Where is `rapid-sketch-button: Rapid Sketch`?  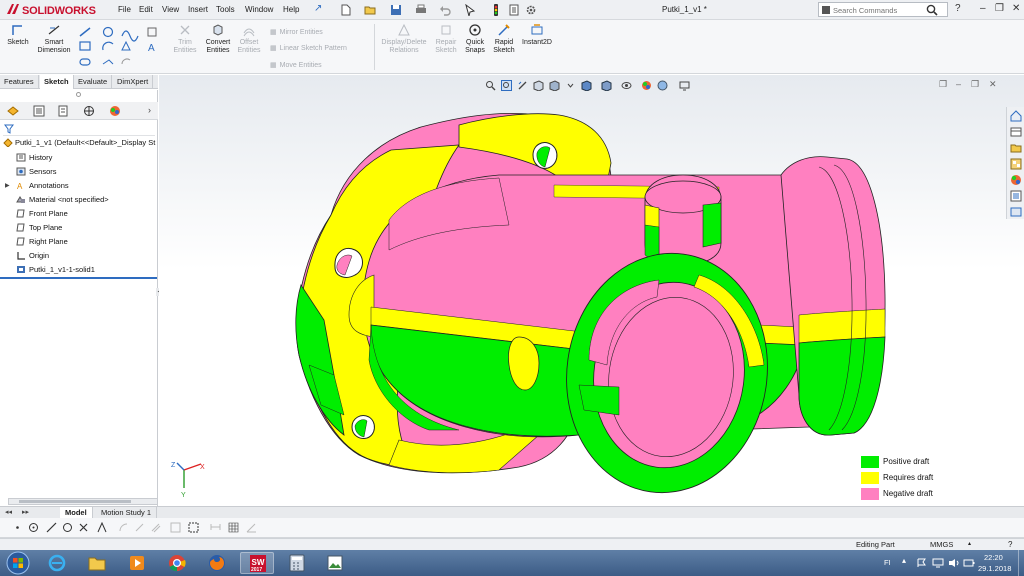 rapid-sketch-button: Rapid Sketch is located at coordinates (504, 39).